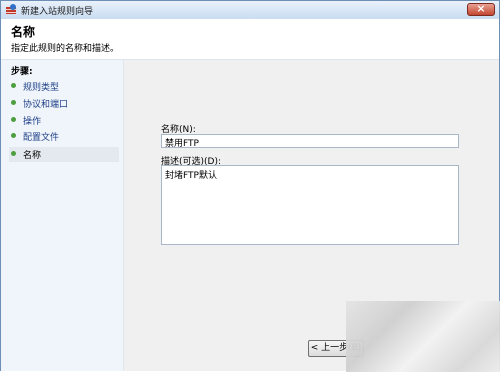 Image resolution: width=500 pixels, height=372 pixels. I want to click on step-protocol-port: 协议和端口, so click(64, 103).